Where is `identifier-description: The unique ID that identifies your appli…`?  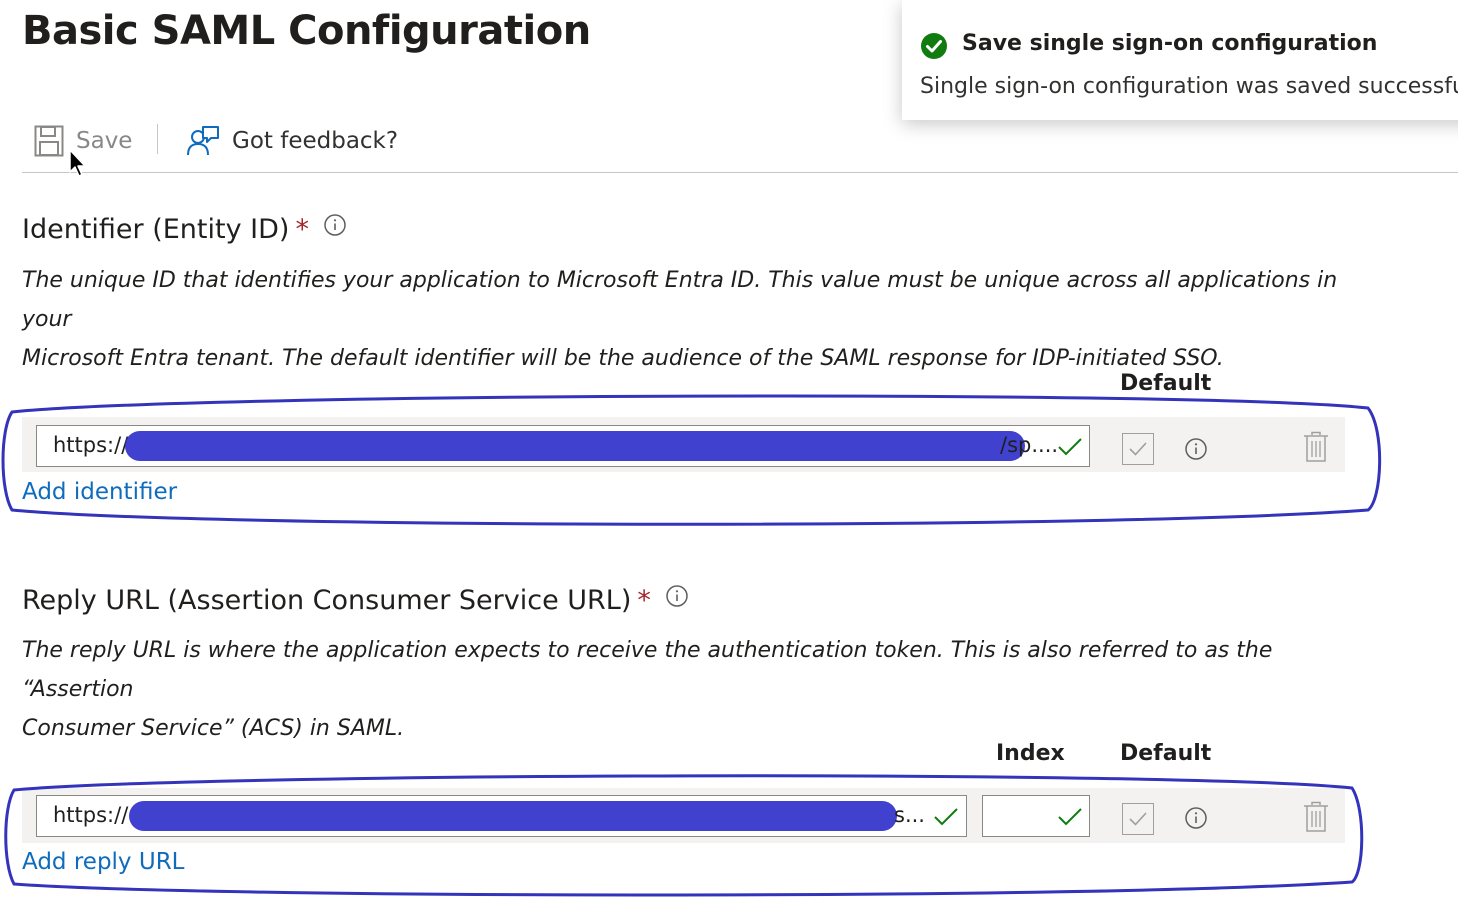 identifier-description: The unique ID that identifies your appli… is located at coordinates (687, 319).